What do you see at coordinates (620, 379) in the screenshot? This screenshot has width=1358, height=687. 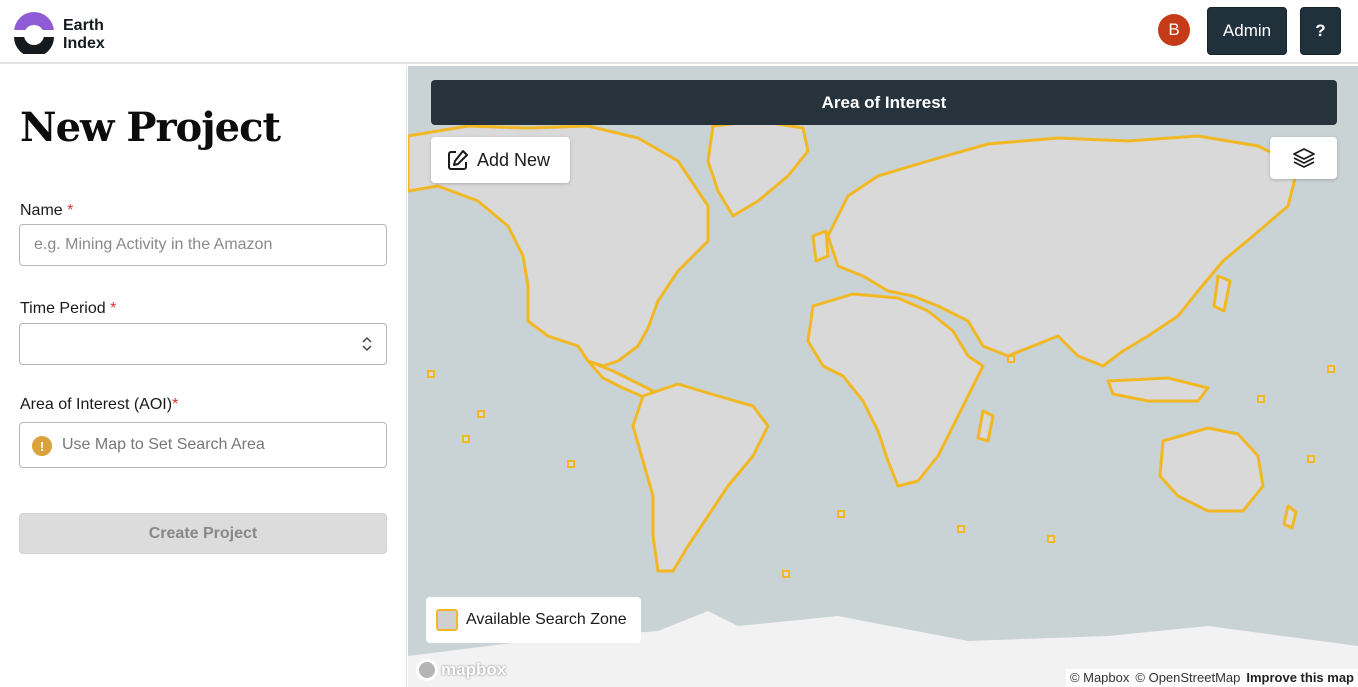 I see `central-america-landmass` at bounding box center [620, 379].